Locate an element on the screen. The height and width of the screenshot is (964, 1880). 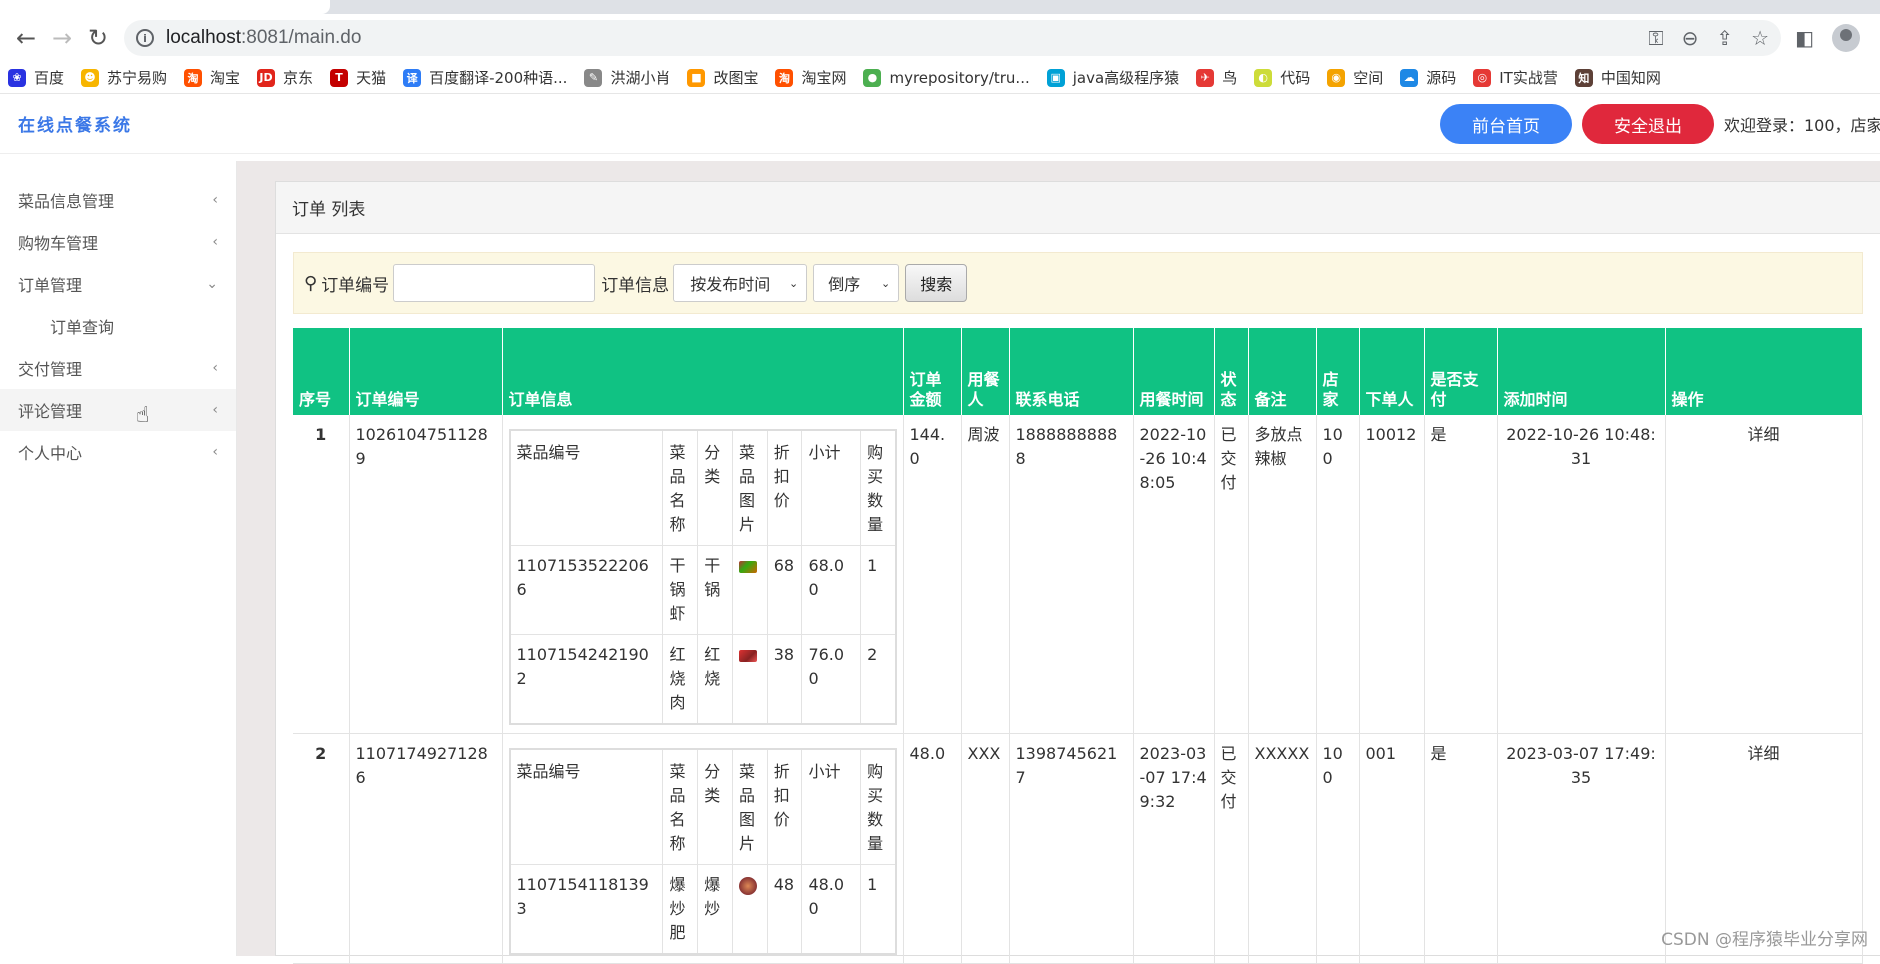
sidebar-item-label: 交付管理 is located at coordinates (50, 369).